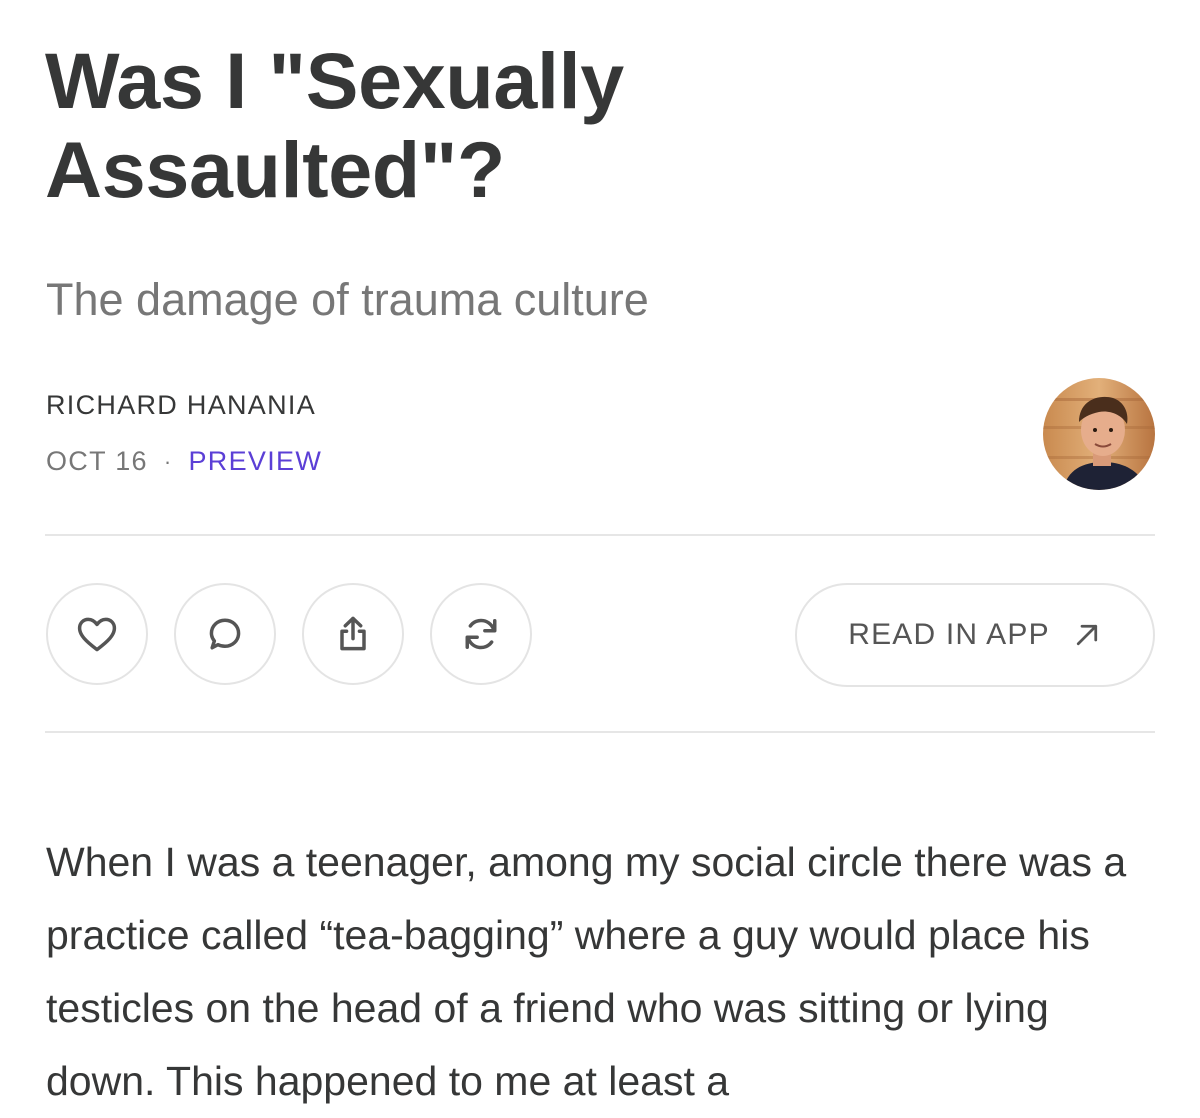  I want to click on avatar-photo-icon, so click(1099, 434).